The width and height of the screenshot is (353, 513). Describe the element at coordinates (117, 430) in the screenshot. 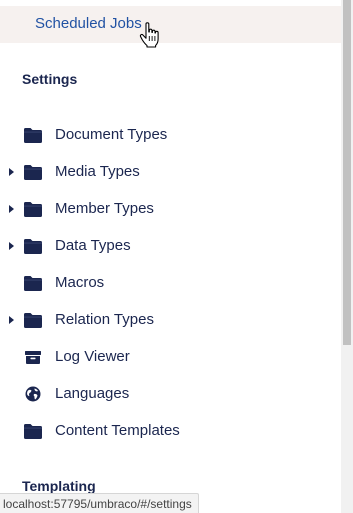

I see `tree-item-label: Content Templates` at that location.